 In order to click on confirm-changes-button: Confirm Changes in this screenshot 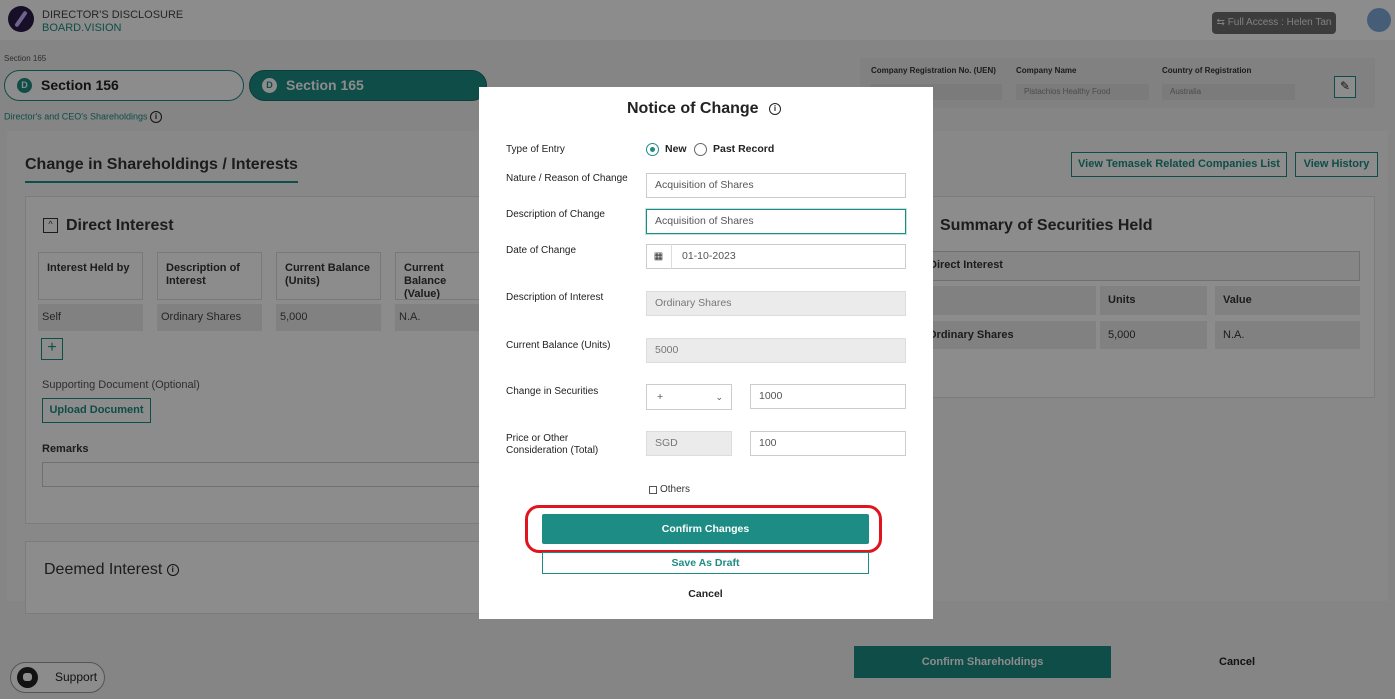, I will do `click(705, 529)`.